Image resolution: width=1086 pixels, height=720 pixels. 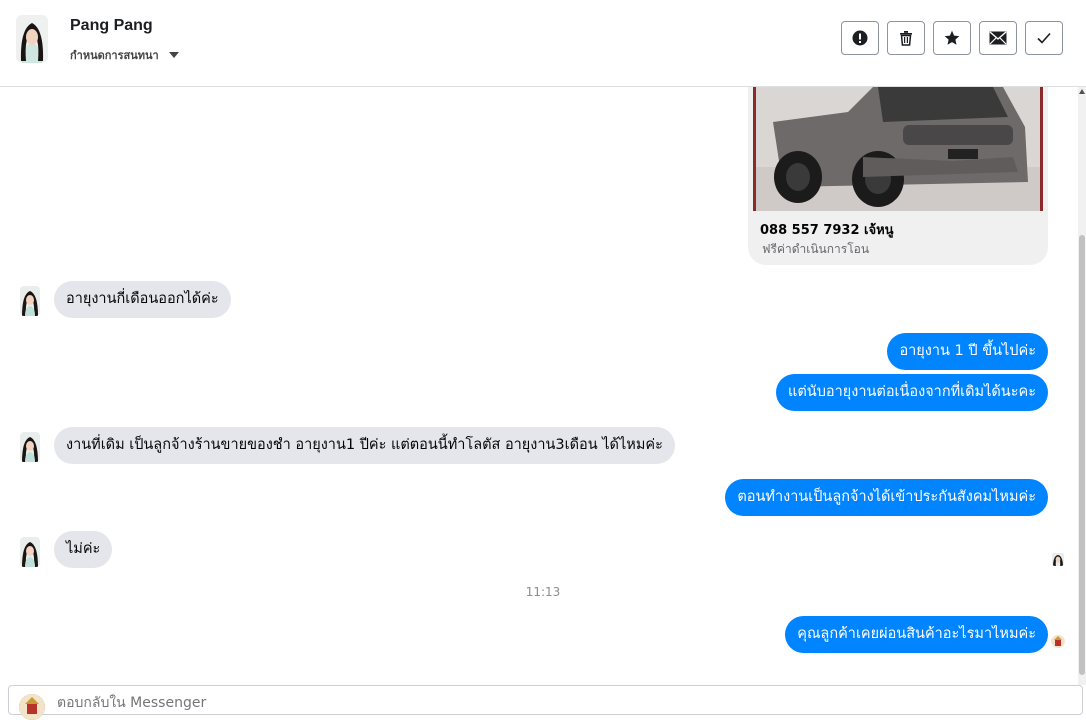 I want to click on scrollbar-thumb, so click(x=1082, y=455).